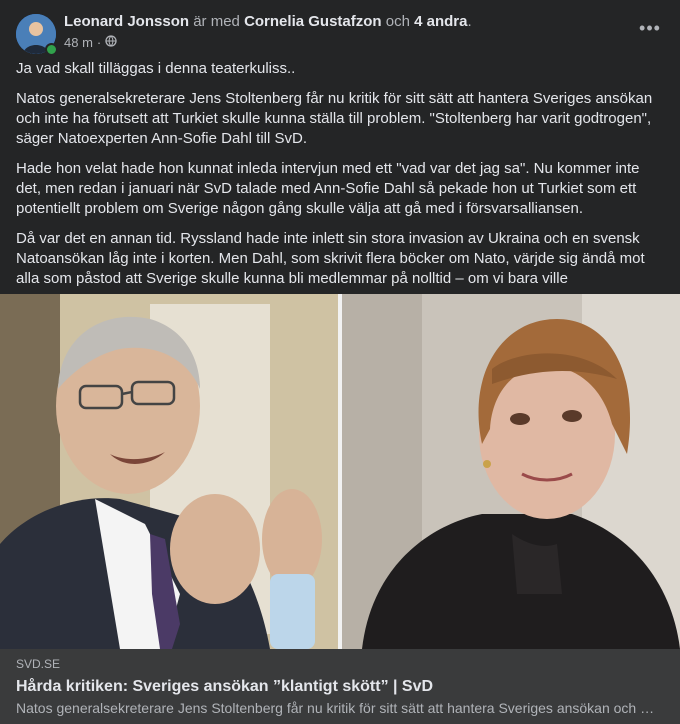 The width and height of the screenshot is (680, 724). I want to click on author-name: Leonard Jonsson, so click(126, 21).